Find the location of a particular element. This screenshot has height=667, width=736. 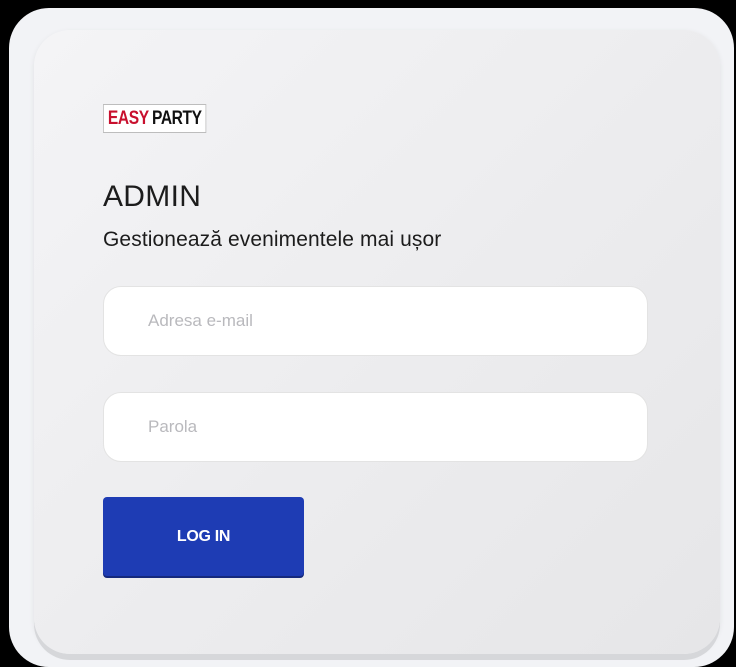

logo-word-party: PARTY is located at coordinates (176, 118).